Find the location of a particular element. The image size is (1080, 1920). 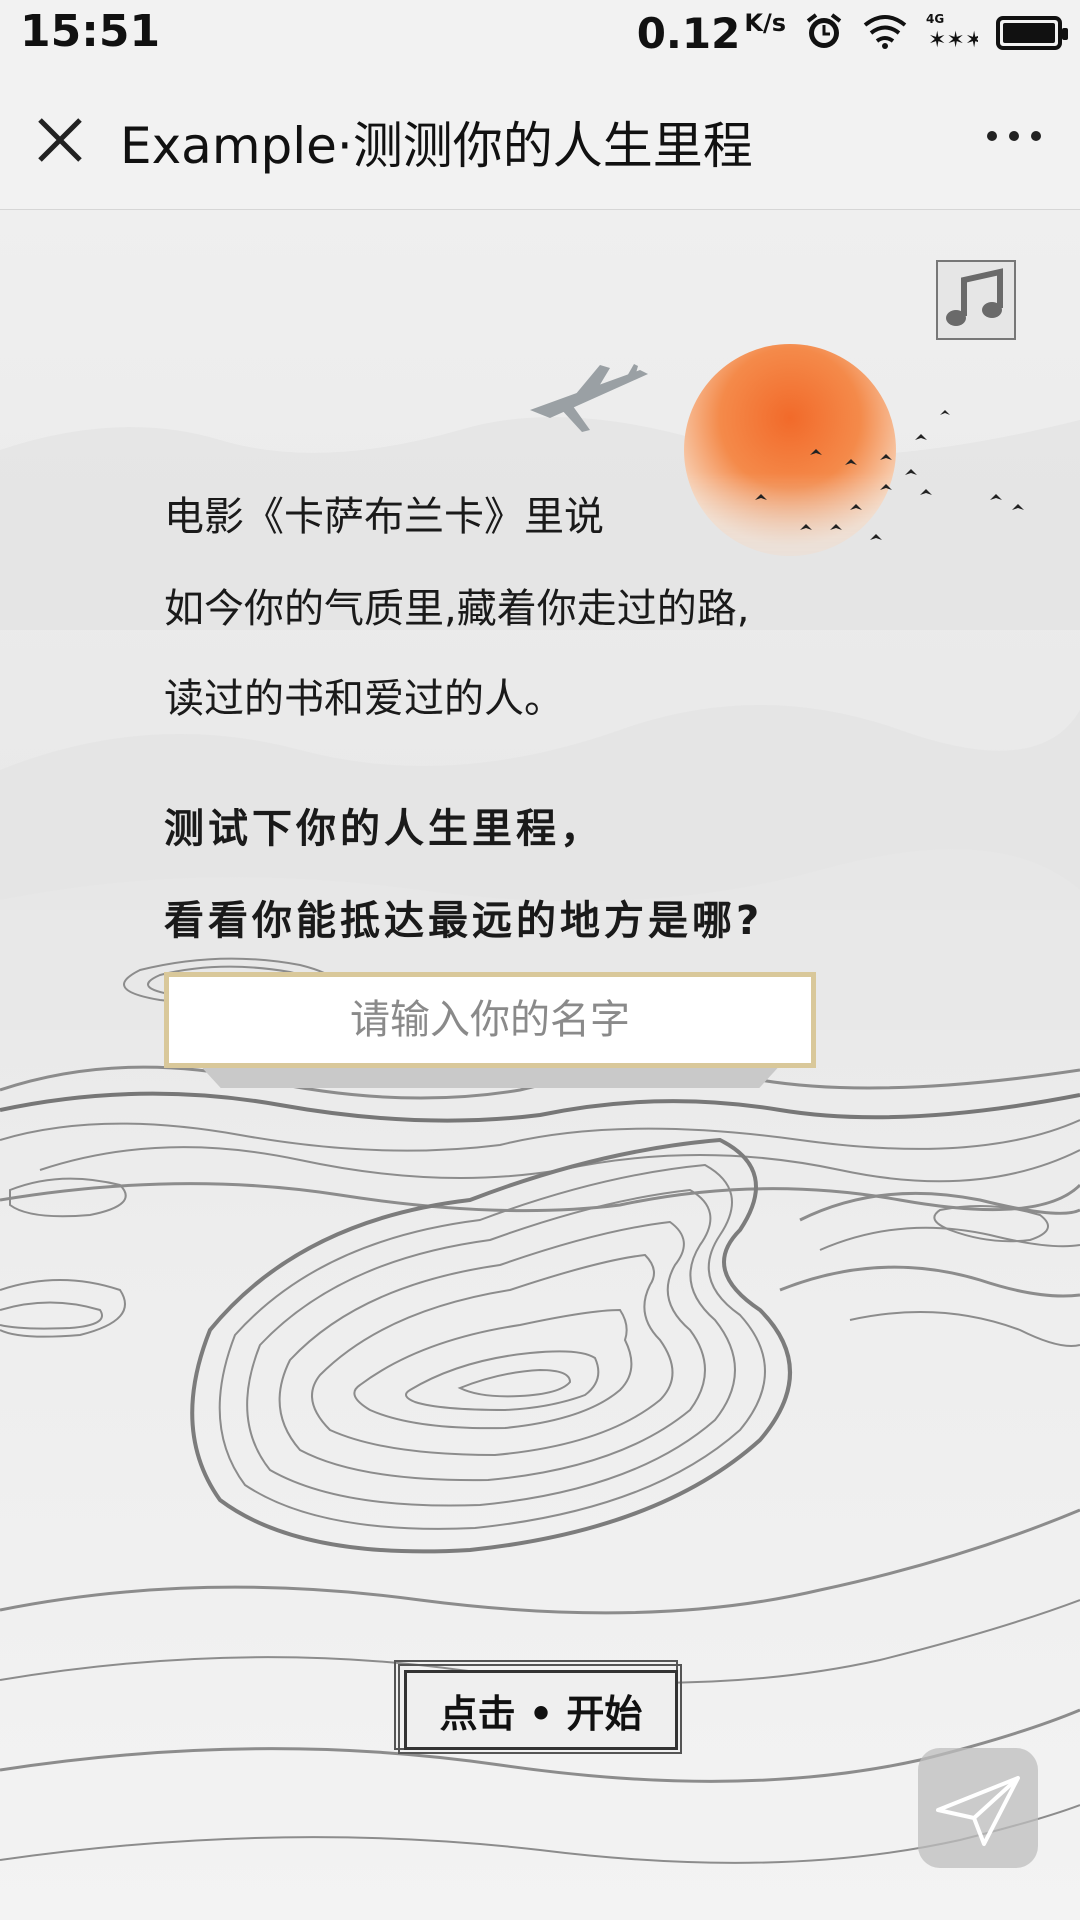

start-button: 点击 • 开始 is located at coordinates (540, 1708).